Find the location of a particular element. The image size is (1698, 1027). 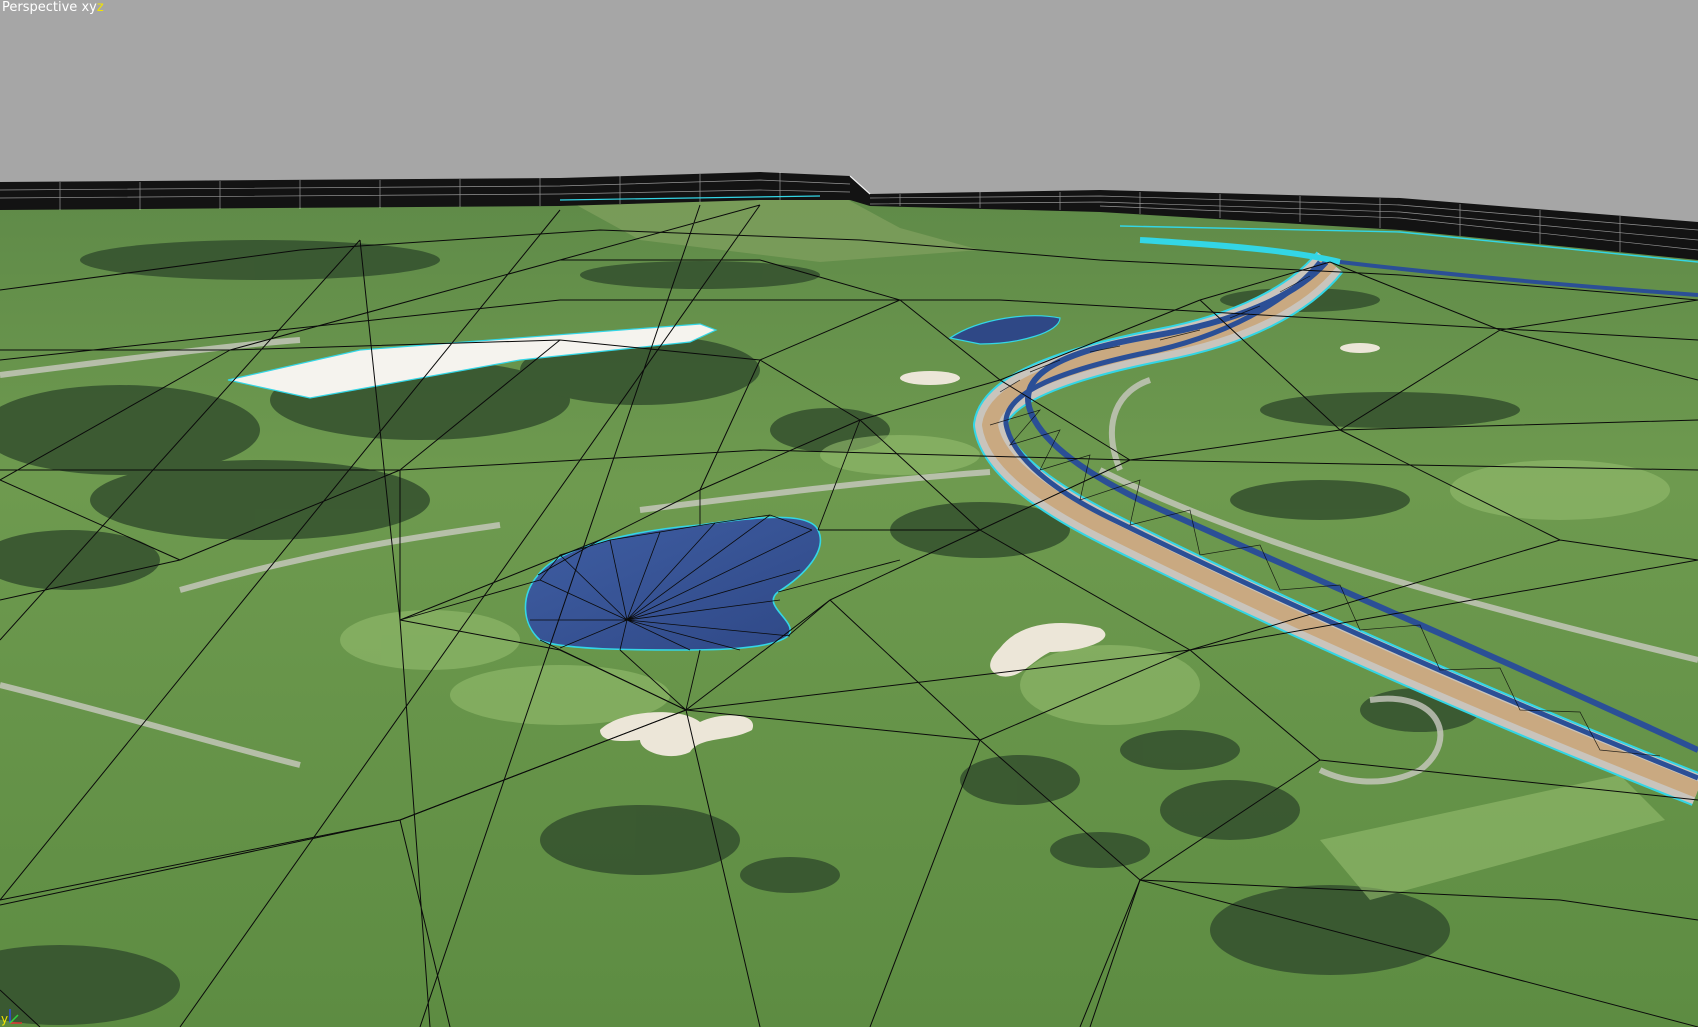

viewport-label: Perspective xyz is located at coordinates (53, 8).